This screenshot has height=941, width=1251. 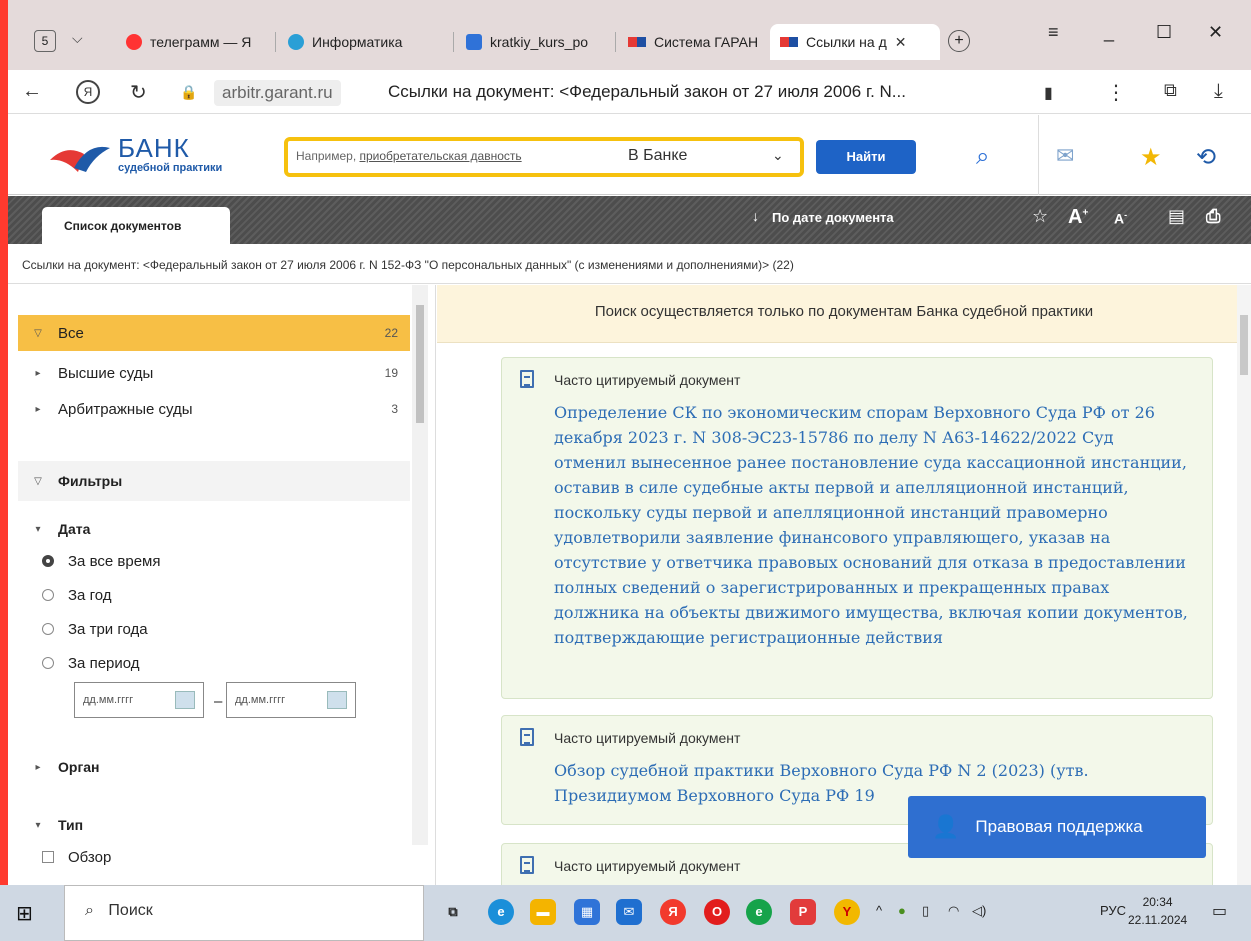 I want to click on sidebar-item-count: 19, so click(x=391, y=373).